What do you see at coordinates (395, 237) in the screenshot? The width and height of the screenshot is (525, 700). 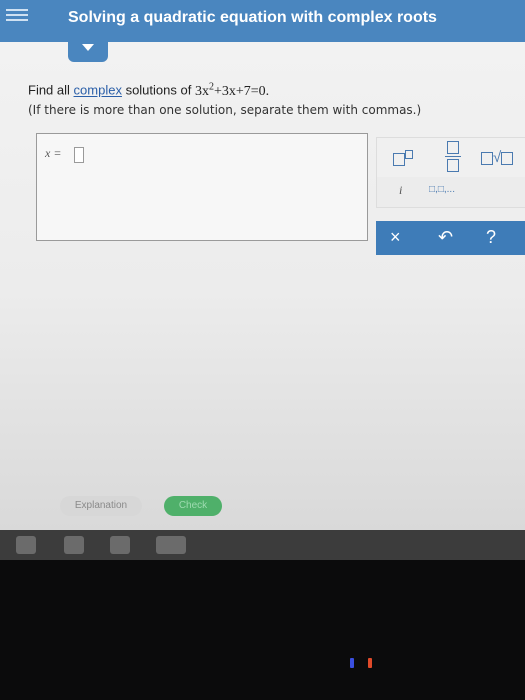 I see `clear-button: ×` at bounding box center [395, 237].